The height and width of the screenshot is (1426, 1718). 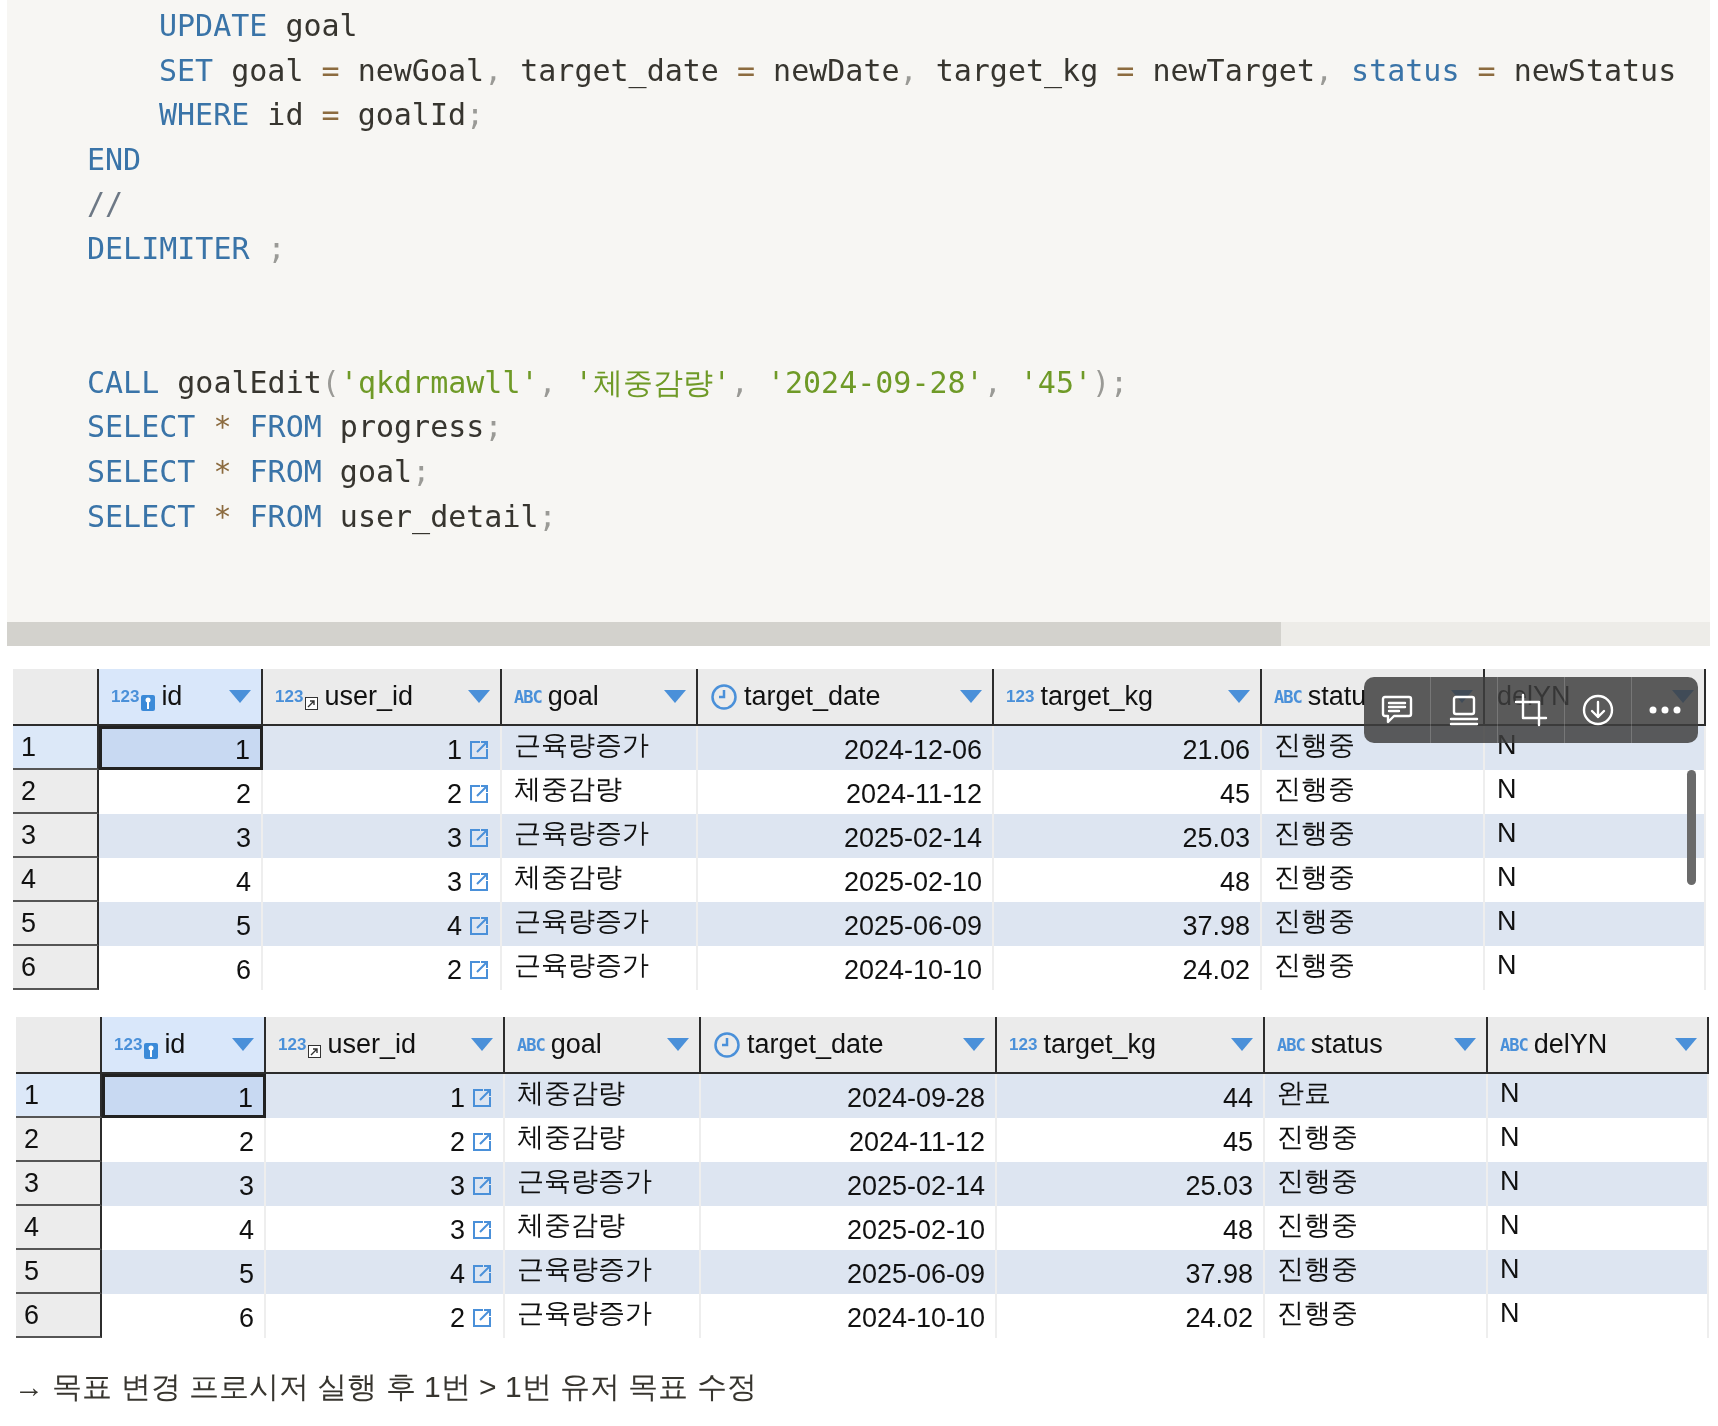 What do you see at coordinates (915, 1098) in the screenshot?
I see `cell-value: 2024-09-28` at bounding box center [915, 1098].